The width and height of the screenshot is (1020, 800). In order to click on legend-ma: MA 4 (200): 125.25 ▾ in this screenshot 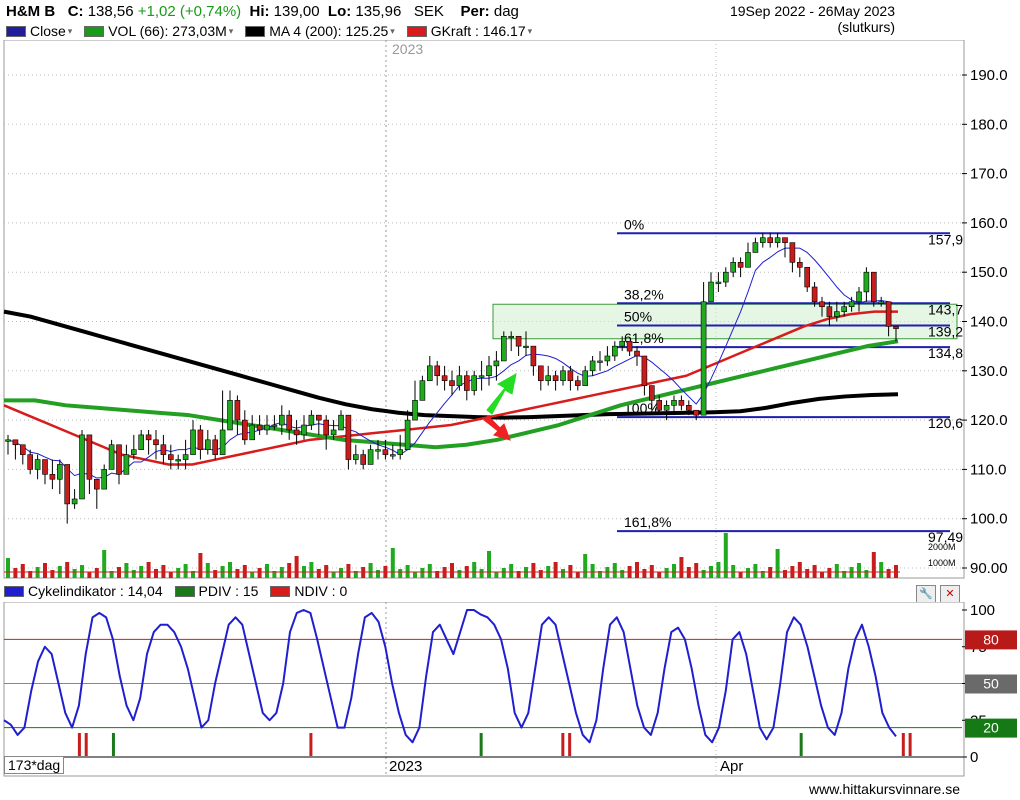, I will do `click(320, 31)`.